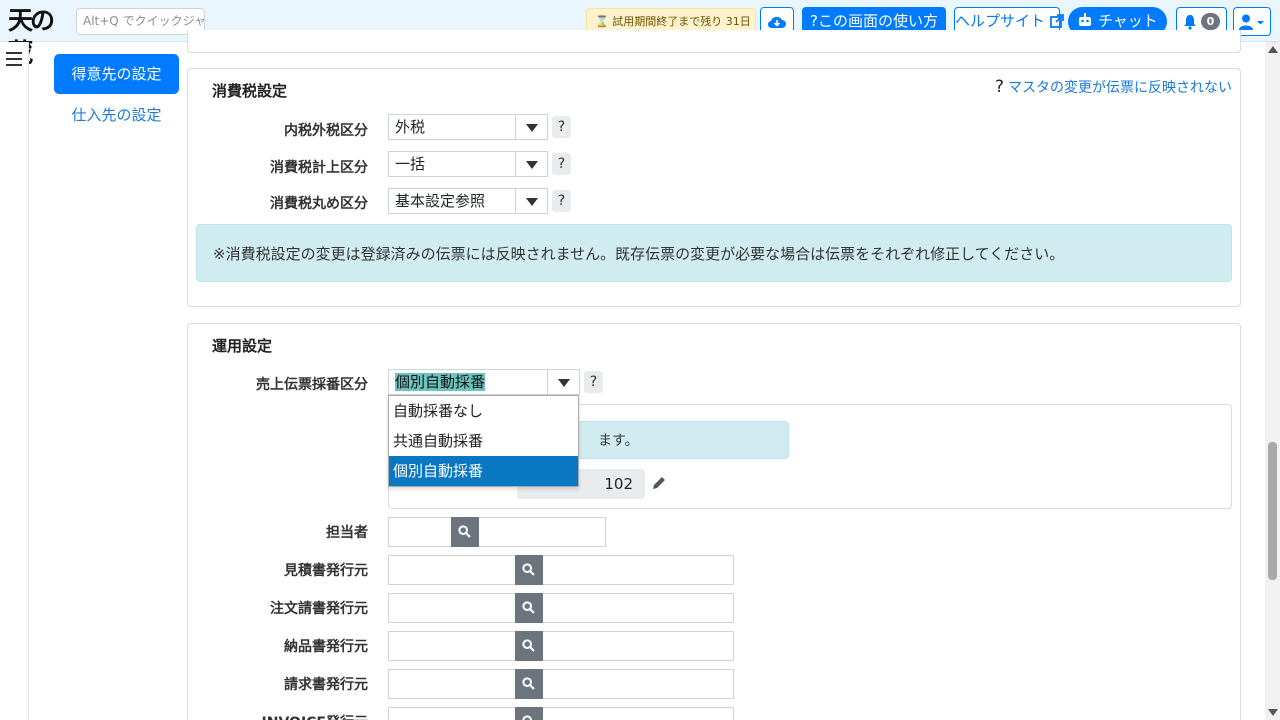 The width and height of the screenshot is (1280, 720). I want to click on external-link-icon, so click(1056, 21).